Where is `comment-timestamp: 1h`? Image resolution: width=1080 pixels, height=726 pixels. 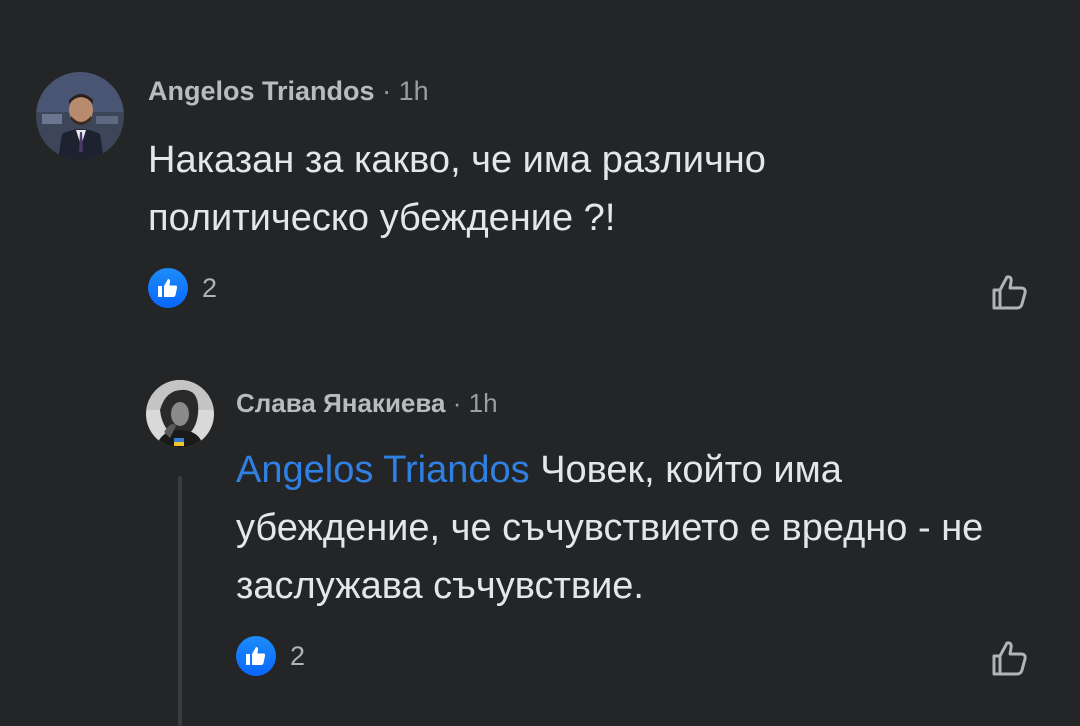 comment-timestamp: 1h is located at coordinates (414, 91).